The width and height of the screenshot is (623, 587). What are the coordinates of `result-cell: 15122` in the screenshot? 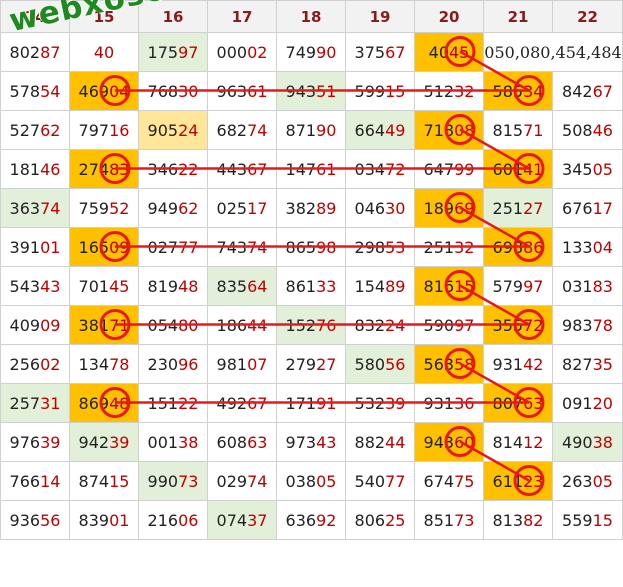 It's located at (173, 403).